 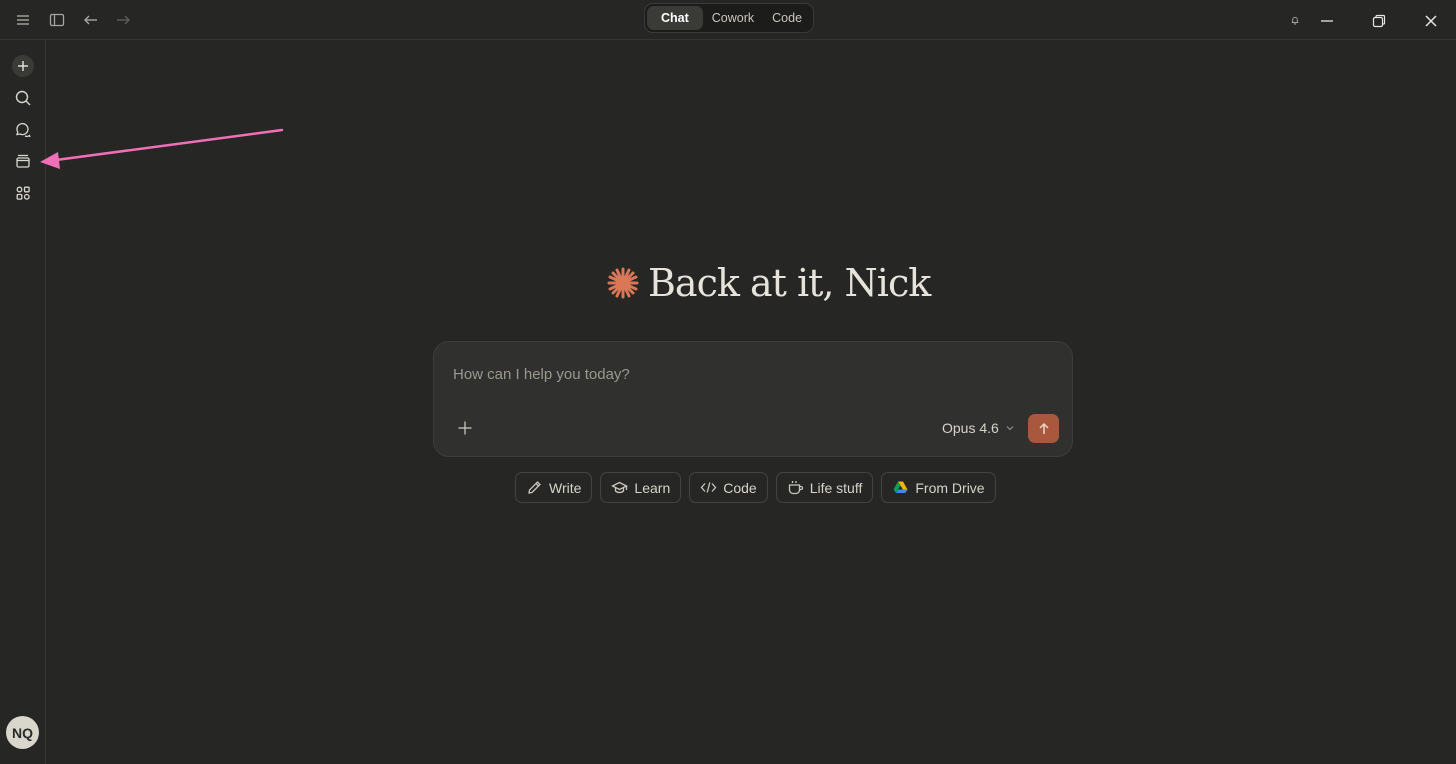 I want to click on archive-box-icon, so click(x=23, y=161).